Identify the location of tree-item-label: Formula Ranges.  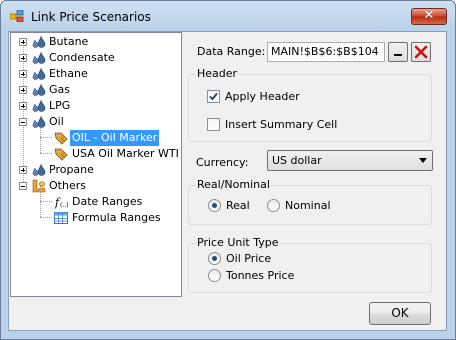
(116, 217).